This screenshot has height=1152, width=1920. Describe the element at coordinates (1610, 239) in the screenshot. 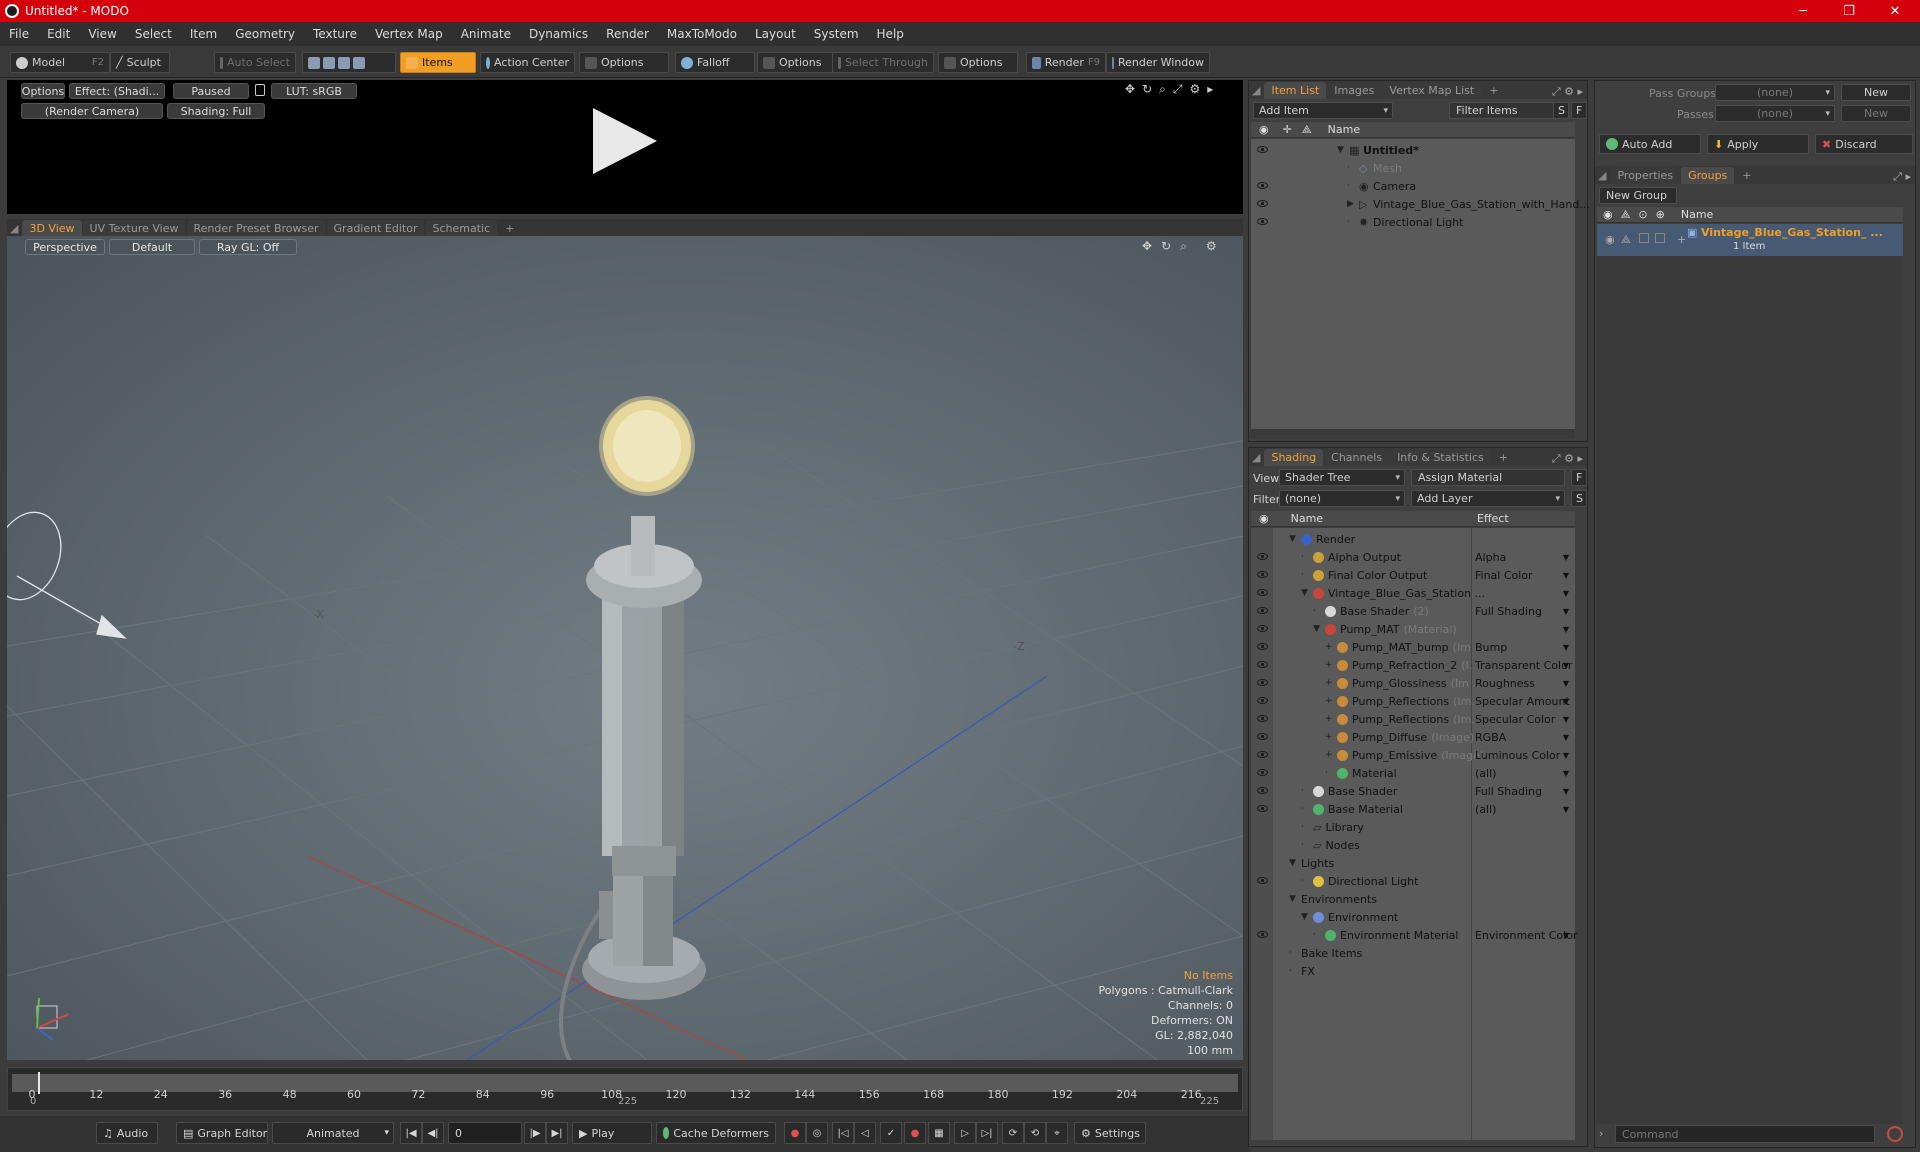

I see `visibility-icon: ◉` at that location.